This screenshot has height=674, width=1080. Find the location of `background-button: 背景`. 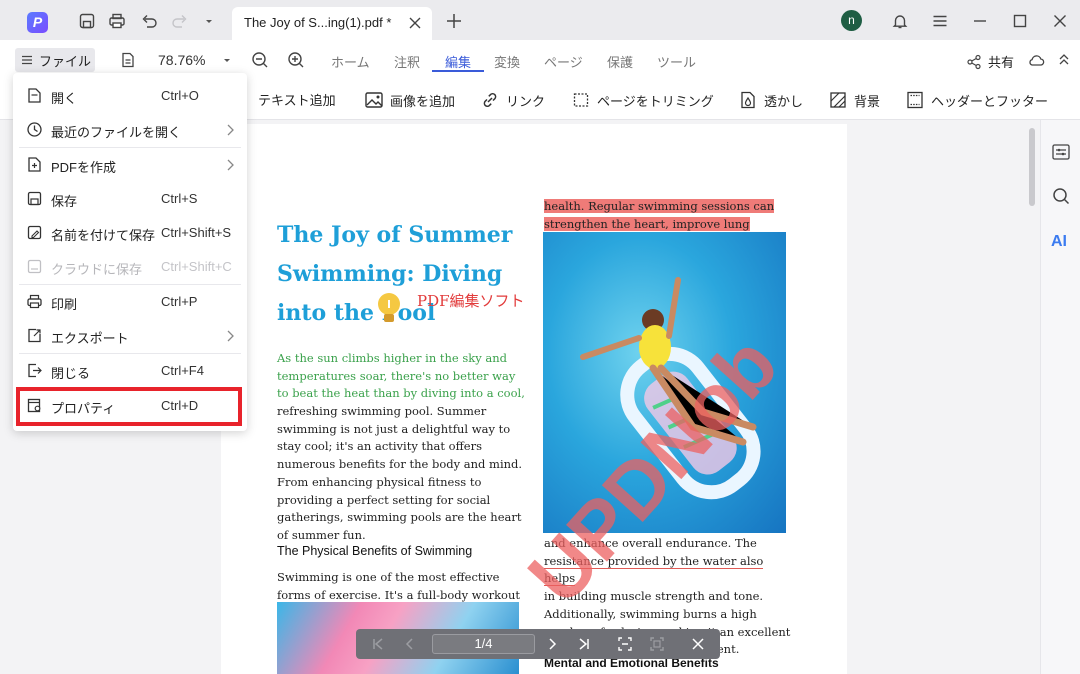

background-button: 背景 is located at coordinates (854, 100).